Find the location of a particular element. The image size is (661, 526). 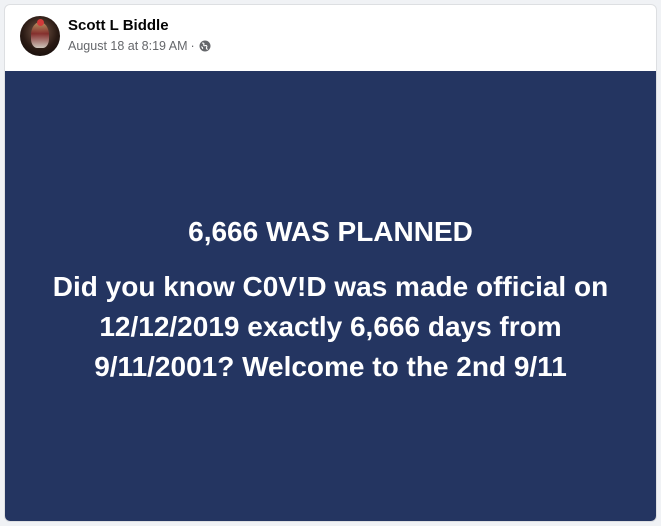

image-line: 9/11/2001? Welcome to the 2nd 9/11 is located at coordinates (330, 366).